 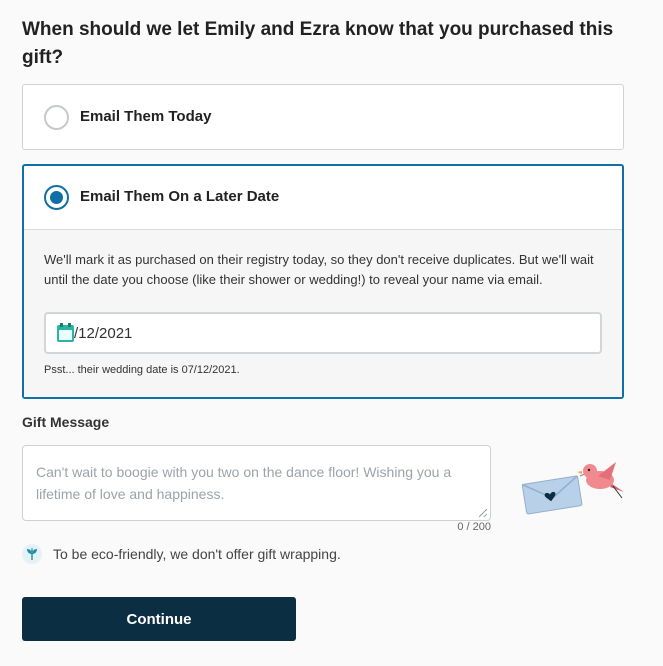 I want to click on leaf-icon, so click(x=32, y=554).